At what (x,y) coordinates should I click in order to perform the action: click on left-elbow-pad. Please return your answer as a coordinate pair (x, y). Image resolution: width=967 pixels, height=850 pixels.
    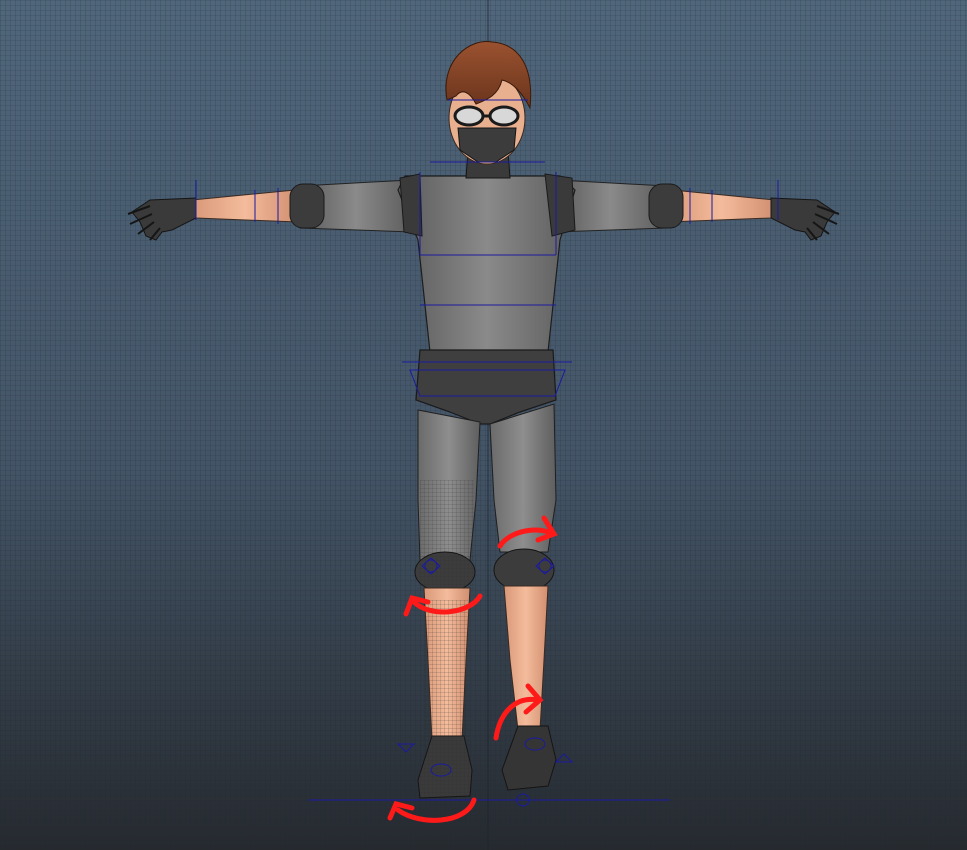
    Looking at the image, I should click on (307, 206).